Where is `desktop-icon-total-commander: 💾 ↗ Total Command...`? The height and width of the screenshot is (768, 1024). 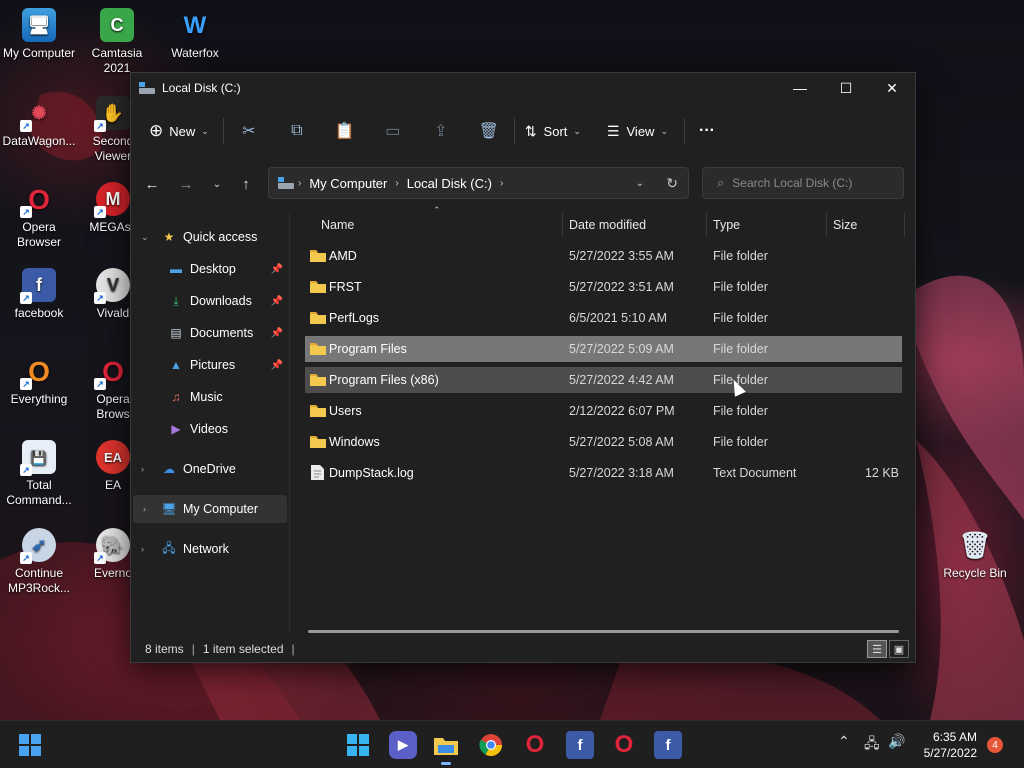
desktop-icon-total-commander: 💾 ↗ Total Command... is located at coordinates (39, 474).